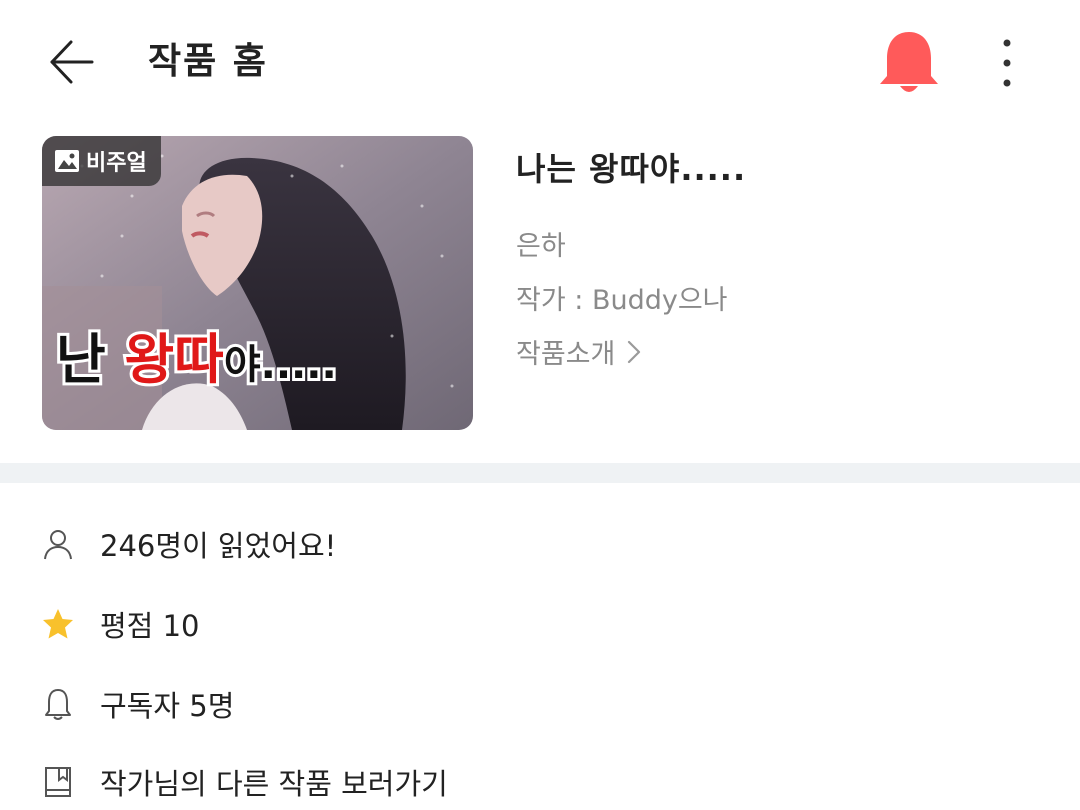 Image resolution: width=1080 pixels, height=810 pixels. Describe the element at coordinates (58, 624) in the screenshot. I see `star-icon` at that location.